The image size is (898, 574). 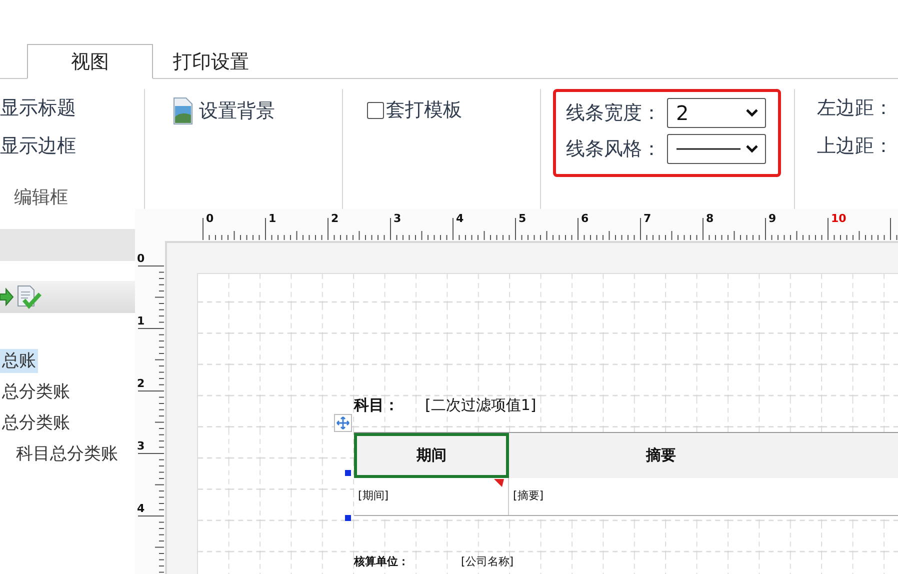 I want to click on report-list-item: 总账, so click(x=19, y=361).